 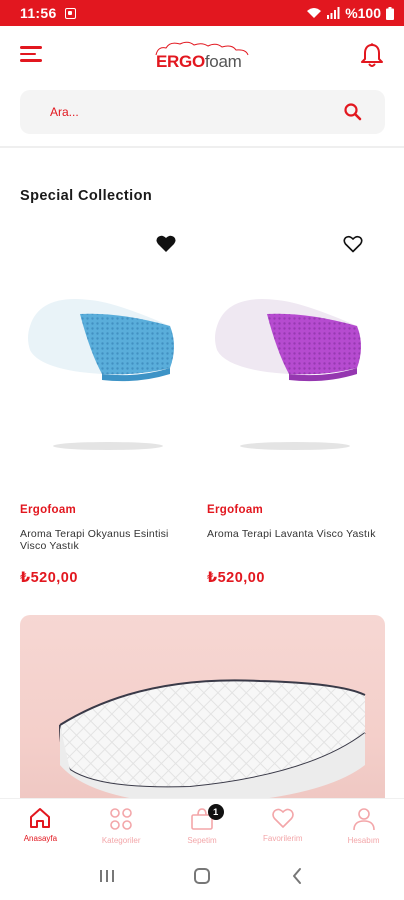 What do you see at coordinates (212, 742) in the screenshot?
I see `banner-pillow-image` at bounding box center [212, 742].